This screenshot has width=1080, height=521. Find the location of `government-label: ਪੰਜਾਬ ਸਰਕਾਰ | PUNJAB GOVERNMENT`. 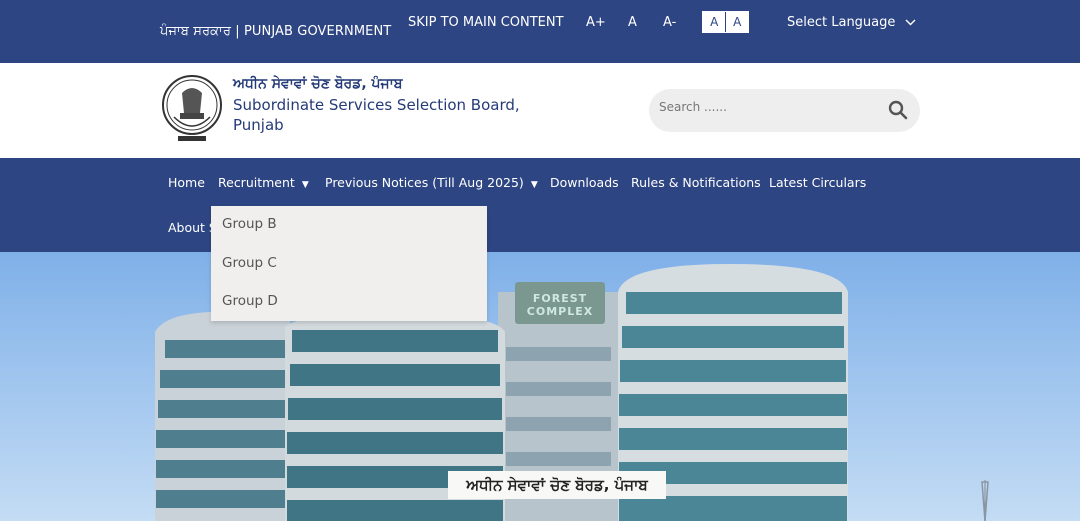

government-label: ਪੰਜਾਬ ਸਰਕਾਰ | PUNJAB GOVERNMENT is located at coordinates (276, 31).